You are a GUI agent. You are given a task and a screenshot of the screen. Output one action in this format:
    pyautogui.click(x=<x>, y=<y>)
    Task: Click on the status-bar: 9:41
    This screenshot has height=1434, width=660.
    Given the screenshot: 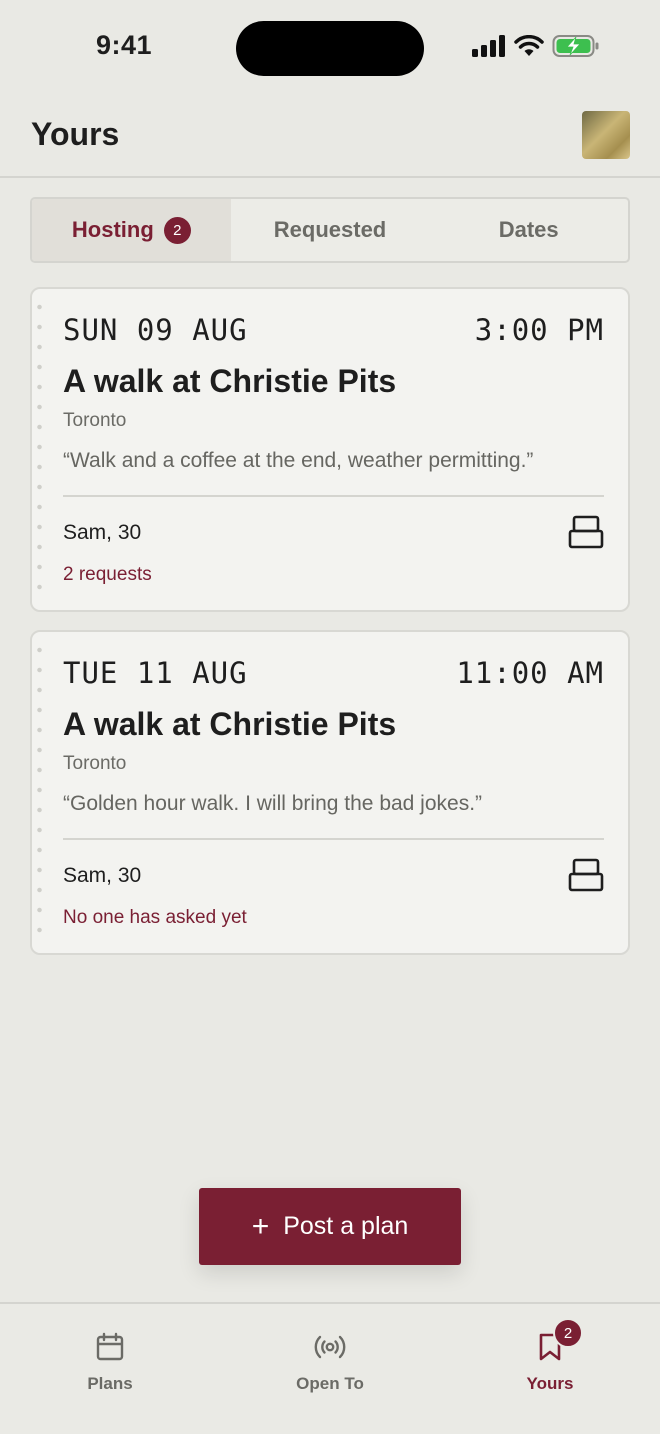 What is the action you would take?
    pyautogui.click(x=330, y=48)
    